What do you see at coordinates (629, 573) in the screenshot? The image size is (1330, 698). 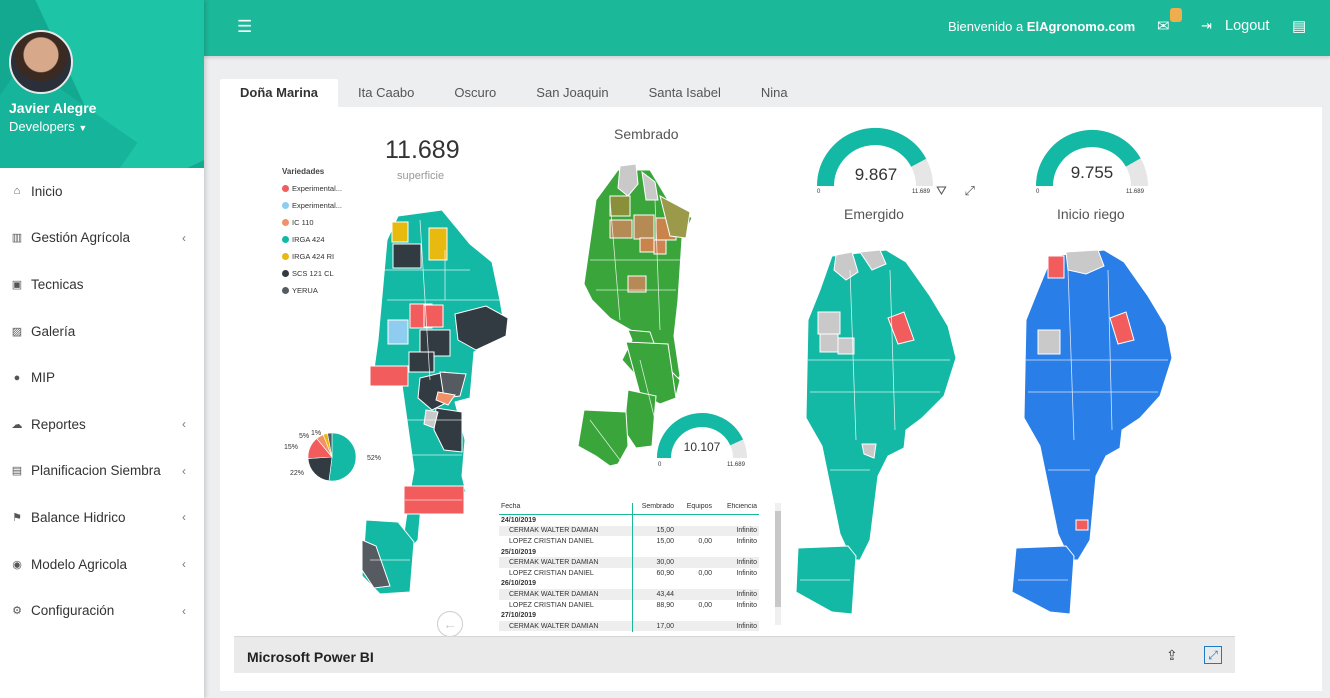 I see `table-row: LOPEZ CRISTIAN DANIEL 60,90 0,00 Infinito` at bounding box center [629, 573].